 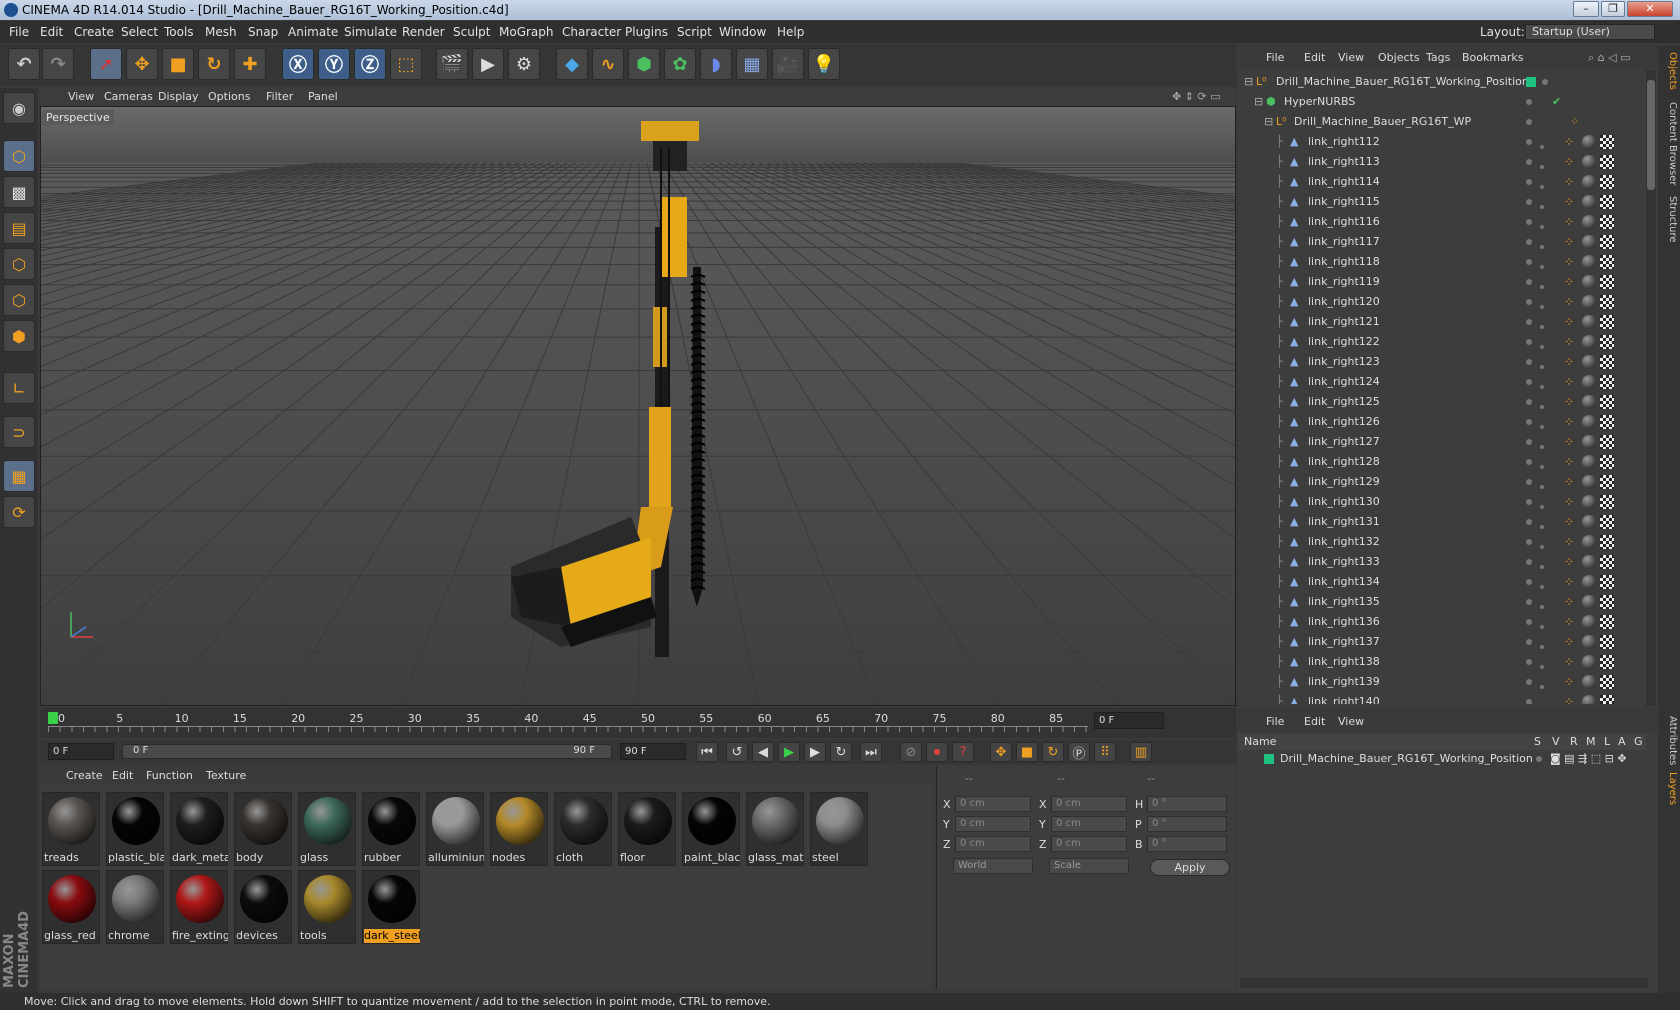 I want to click on object-row-link: ├ ▲ link_right134 ⁘, so click(x=1442, y=582).